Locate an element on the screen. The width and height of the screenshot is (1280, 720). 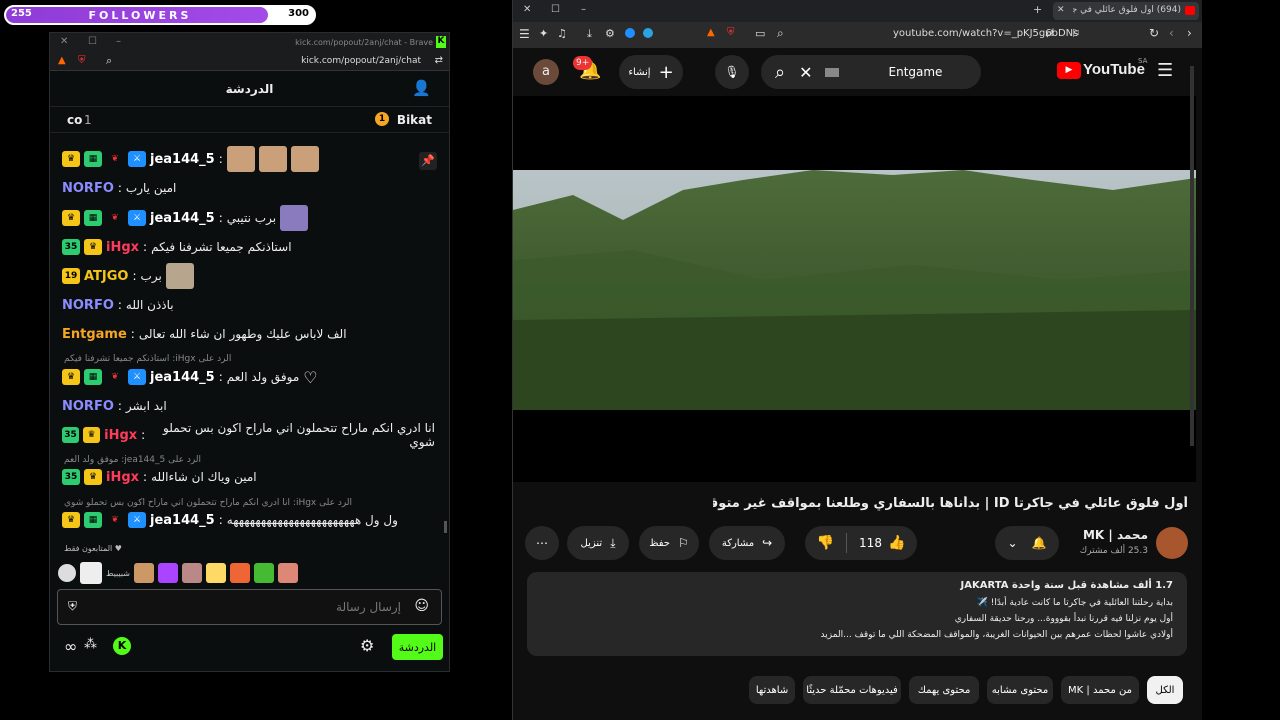
new-tab-icon: + is located at coordinates (1037, 9).